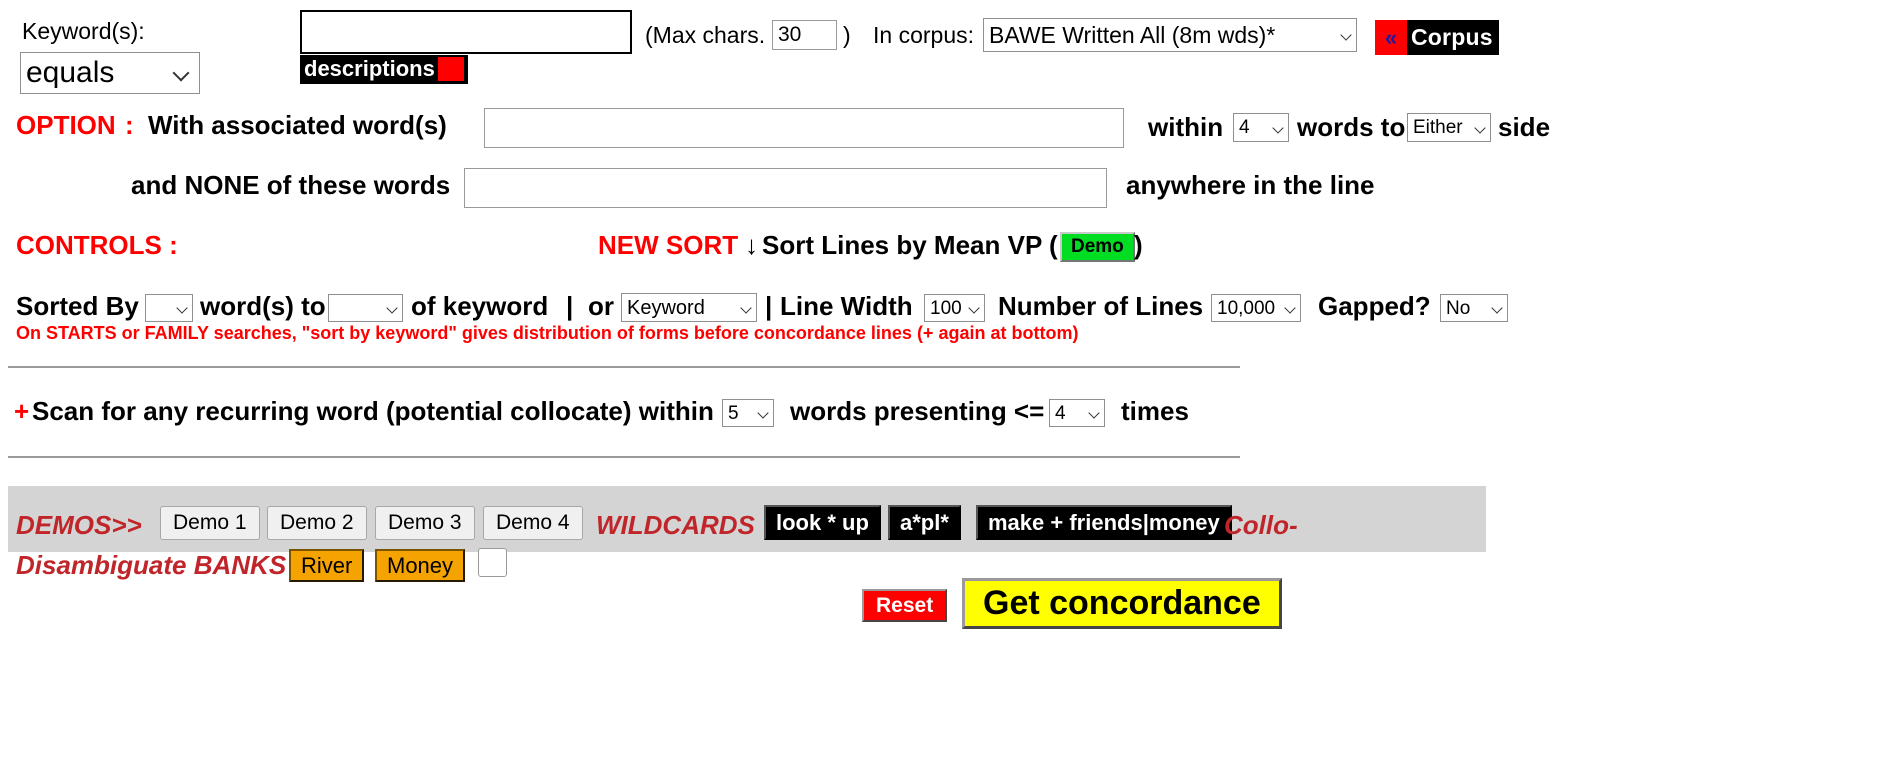 This screenshot has width=1888, height=772. Describe the element at coordinates (533, 523) in the screenshot. I see `demo-4-button: Demo 4` at that location.